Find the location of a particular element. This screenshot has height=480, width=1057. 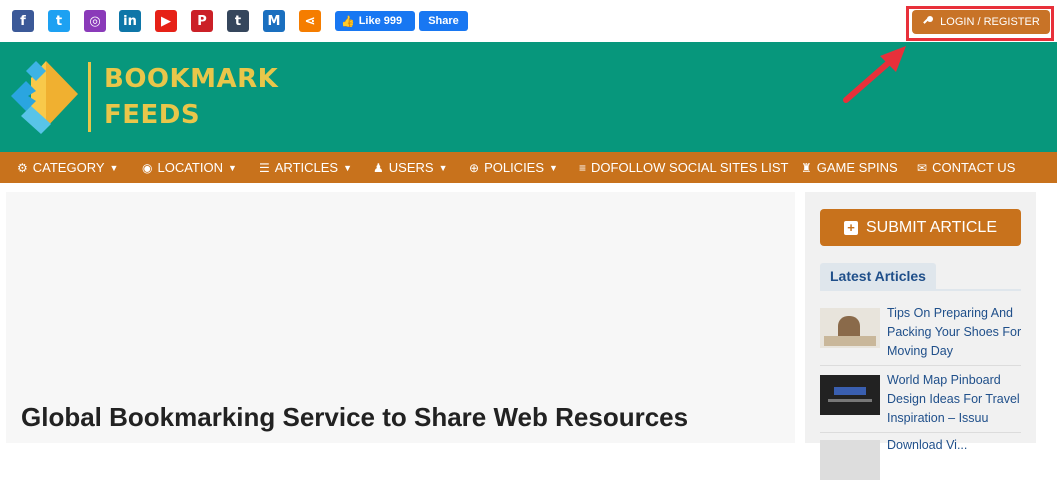

nav-item-game-spins: ♜ GAME SPINS is located at coordinates (849, 167).